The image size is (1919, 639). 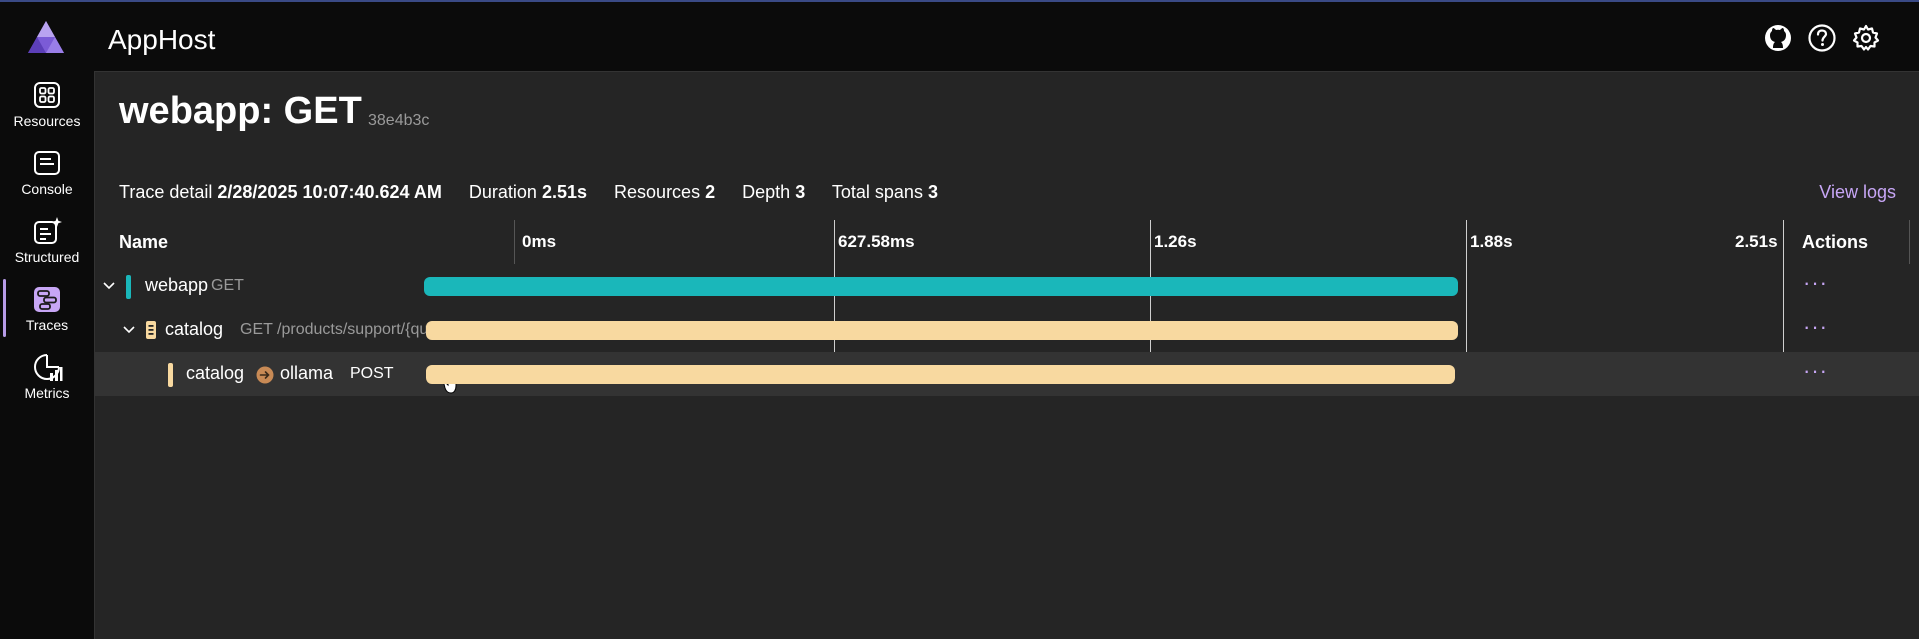 What do you see at coordinates (47, 393) in the screenshot?
I see `sidebar-item-label: Metrics` at bounding box center [47, 393].